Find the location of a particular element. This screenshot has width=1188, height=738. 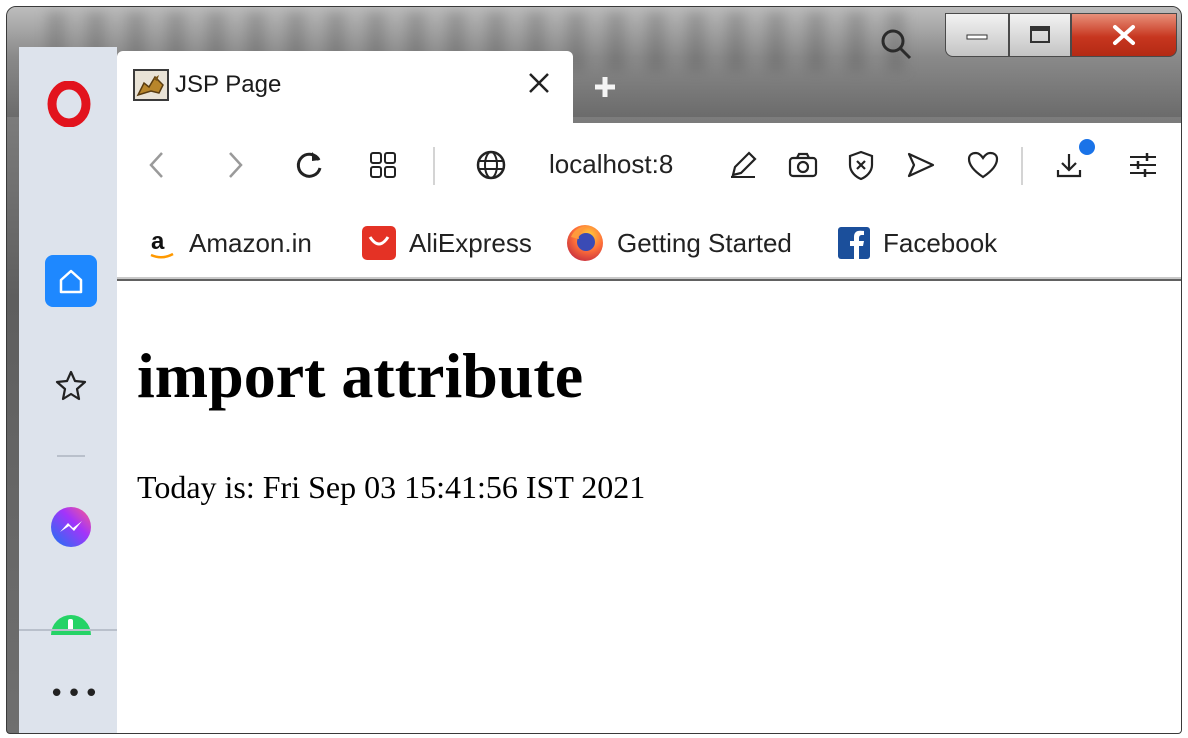

site-info-button is located at coordinates (491, 165).